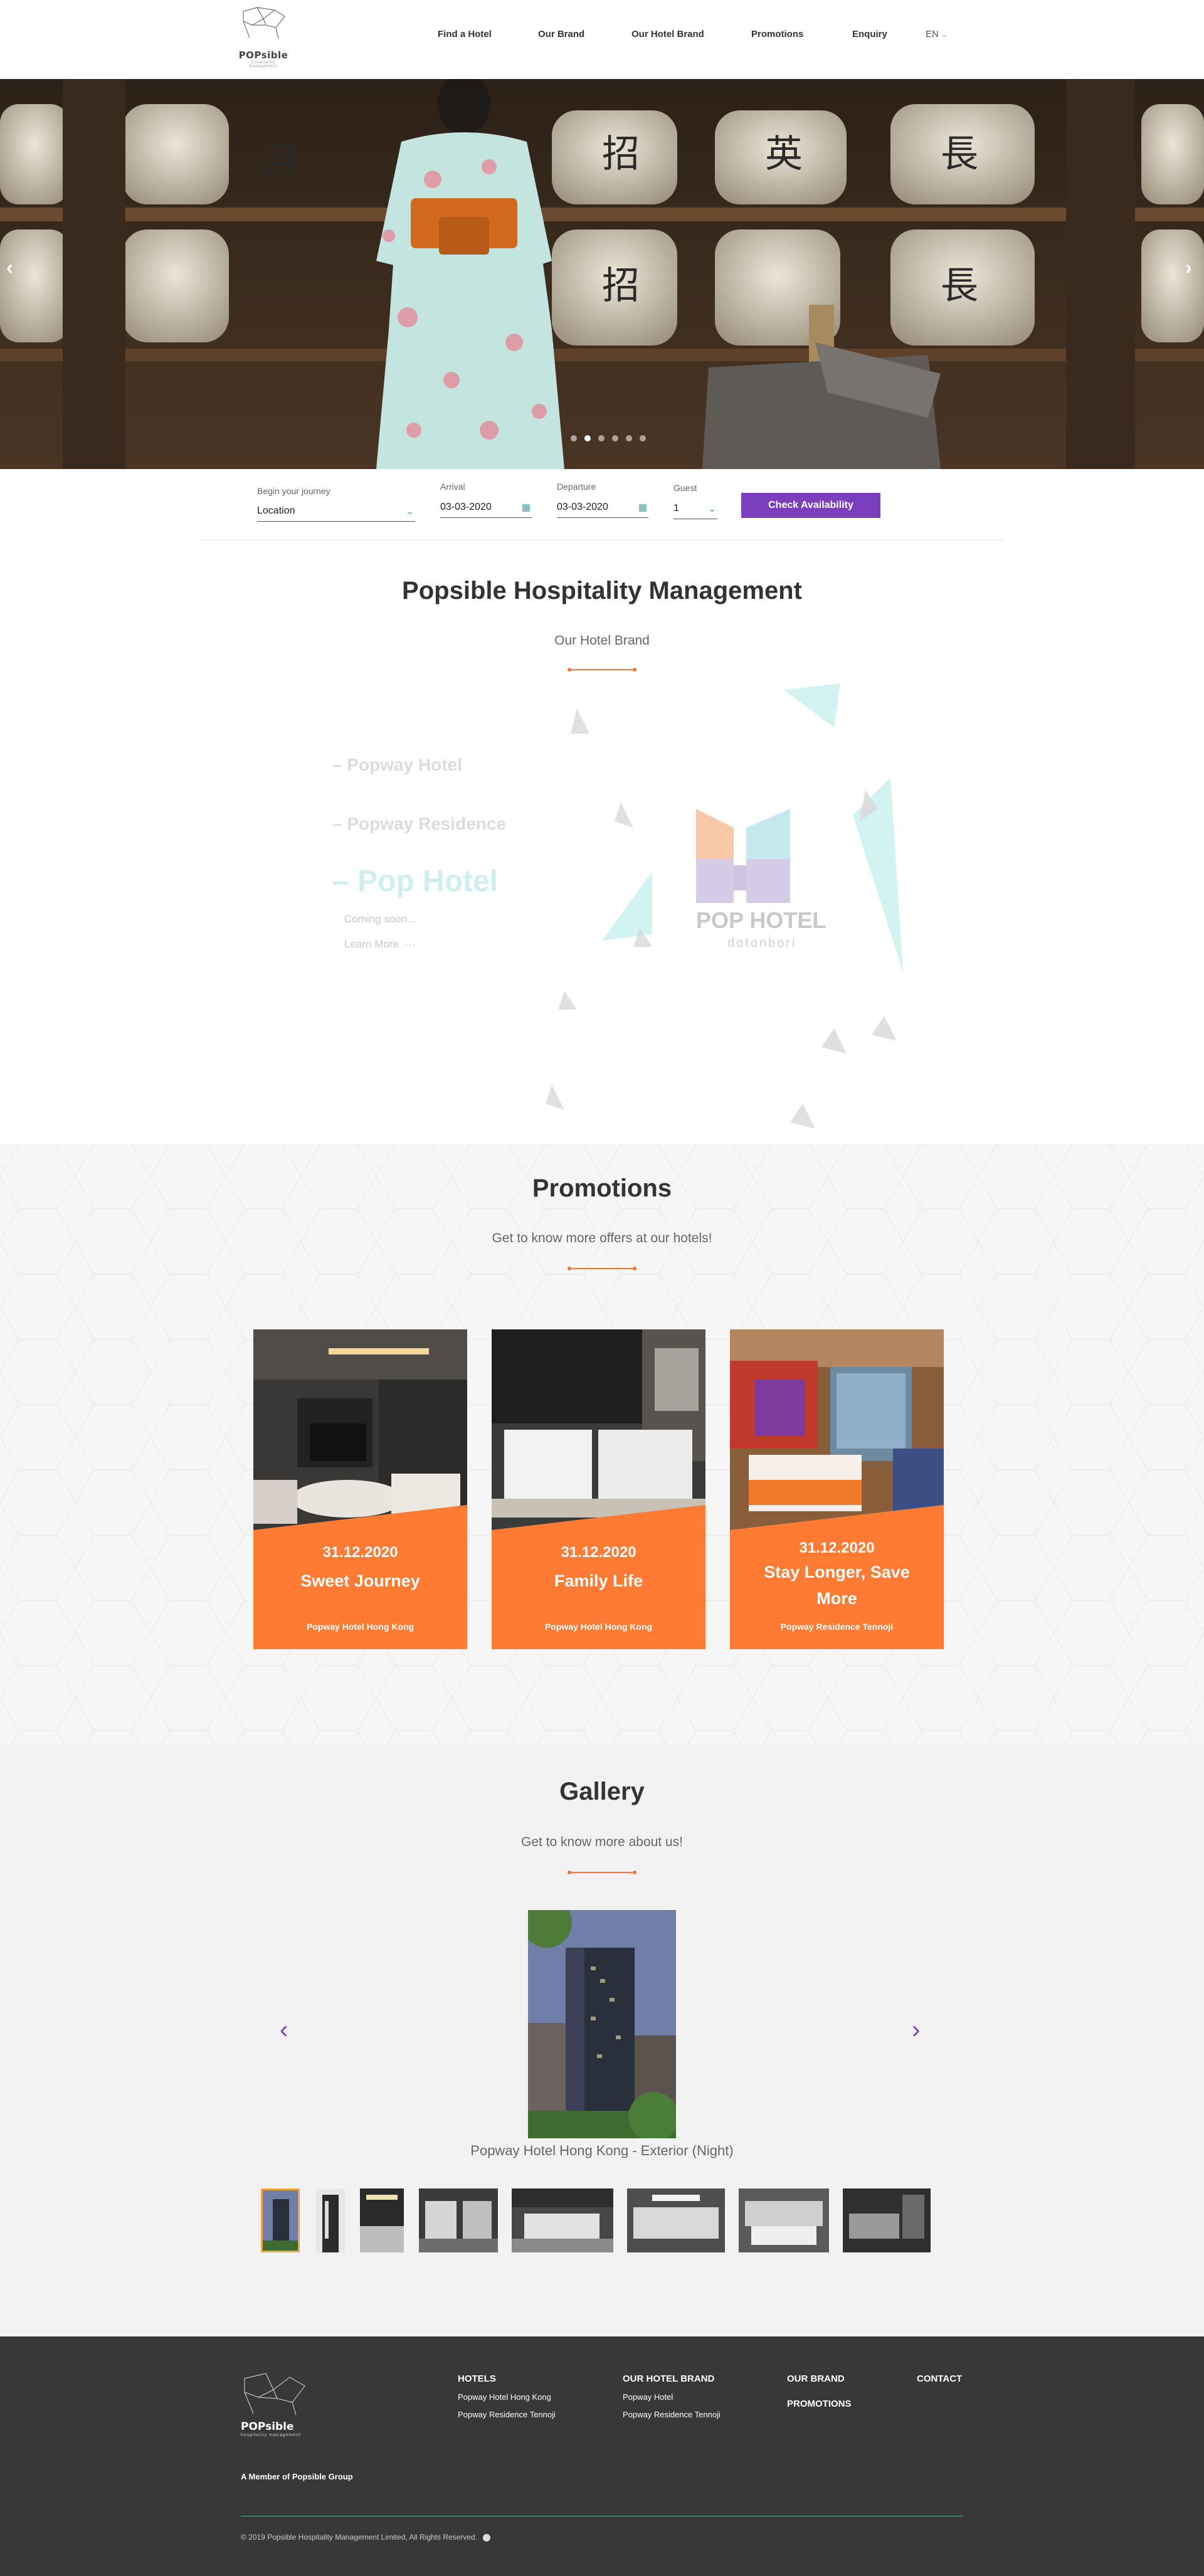 This screenshot has width=1204, height=2576. I want to click on gallery-prev-arrow: ‹, so click(284, 2030).